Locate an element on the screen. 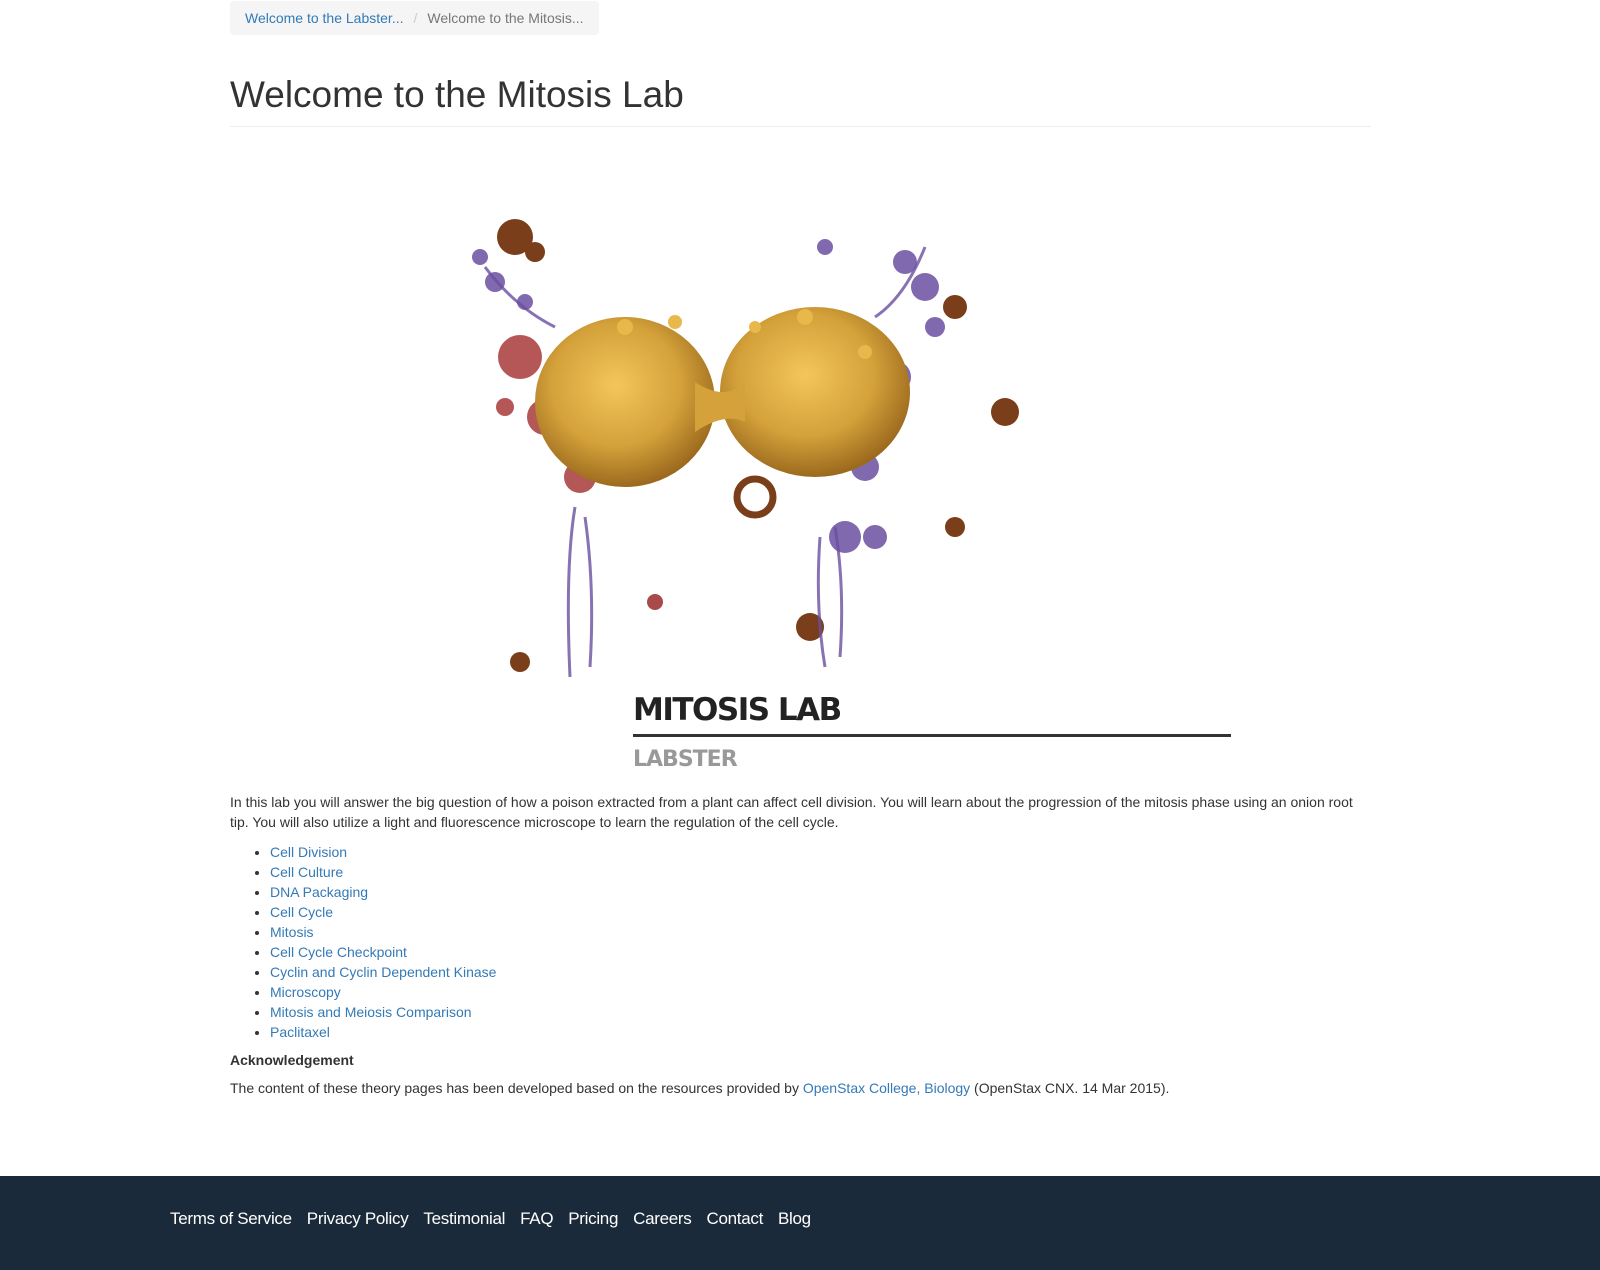  mitosis-cell-image is located at coordinates (745, 447).